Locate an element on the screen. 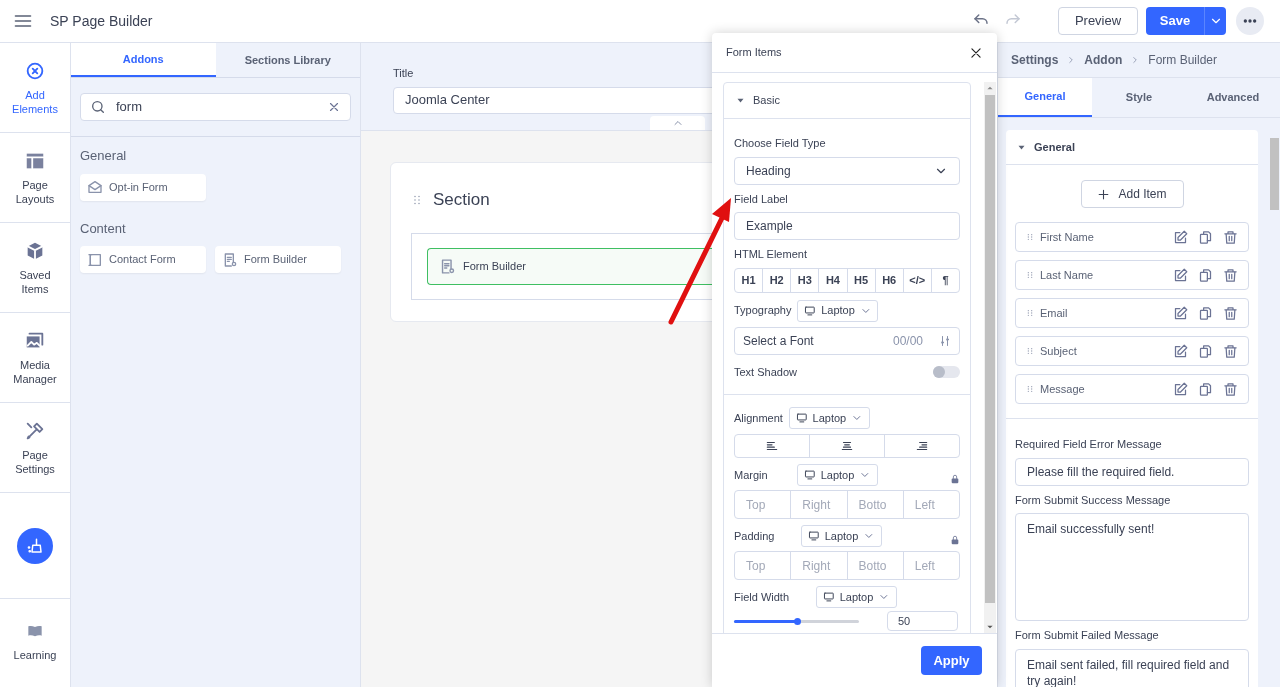 The image size is (1280, 687). preview-button: Preview is located at coordinates (1098, 21).